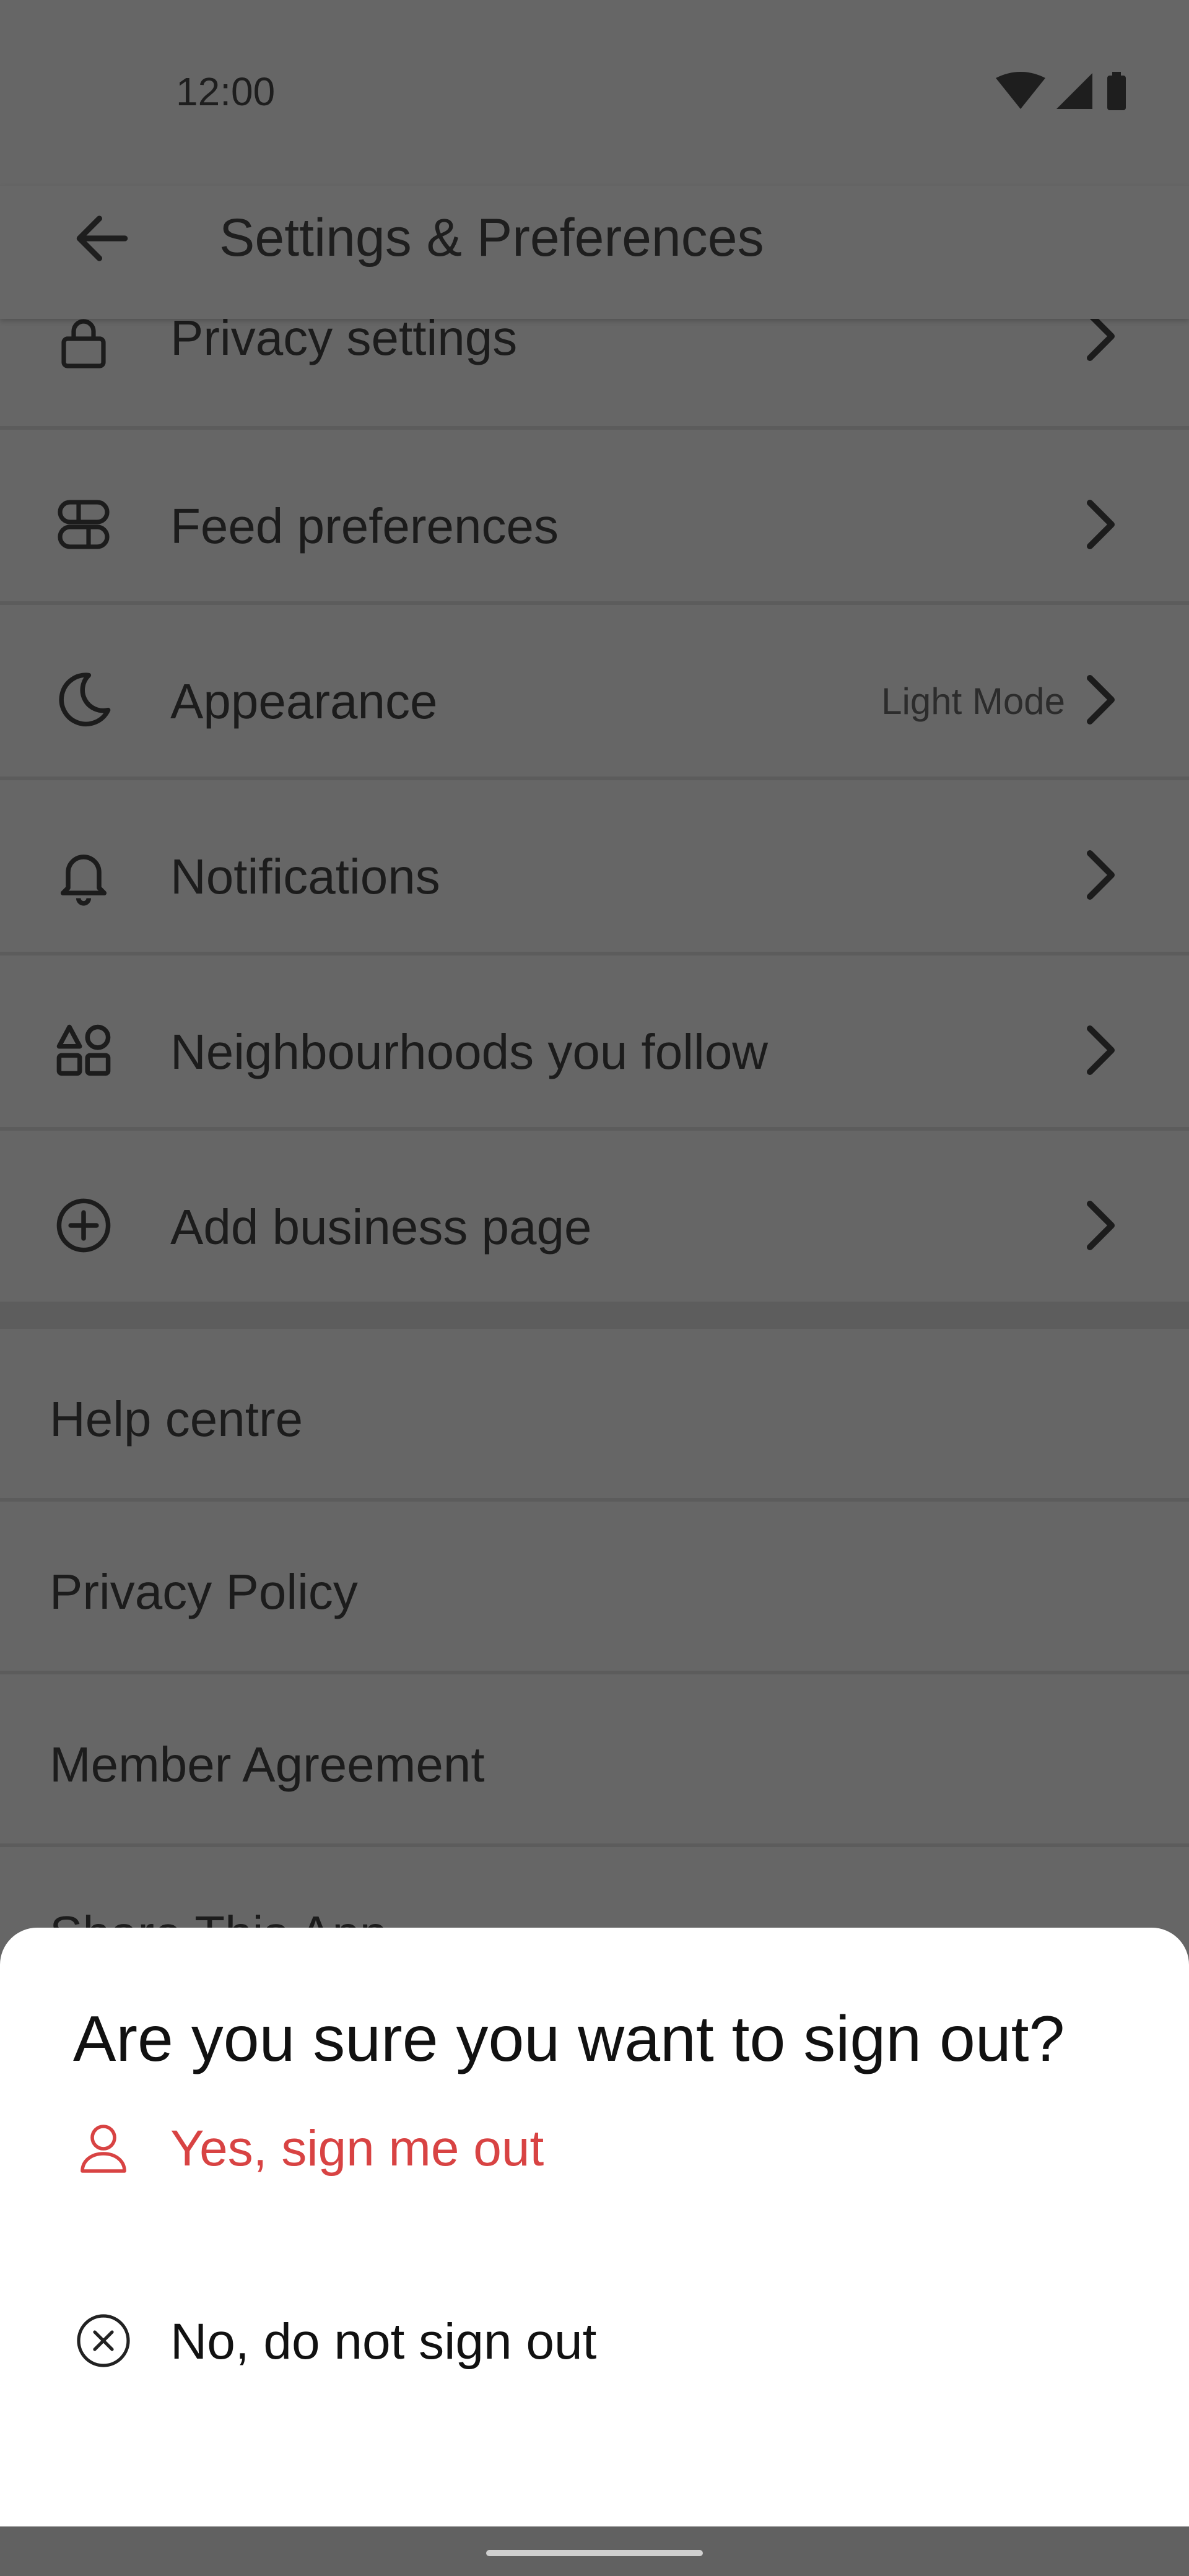  What do you see at coordinates (84, 875) in the screenshot?
I see `bell-icon` at bounding box center [84, 875].